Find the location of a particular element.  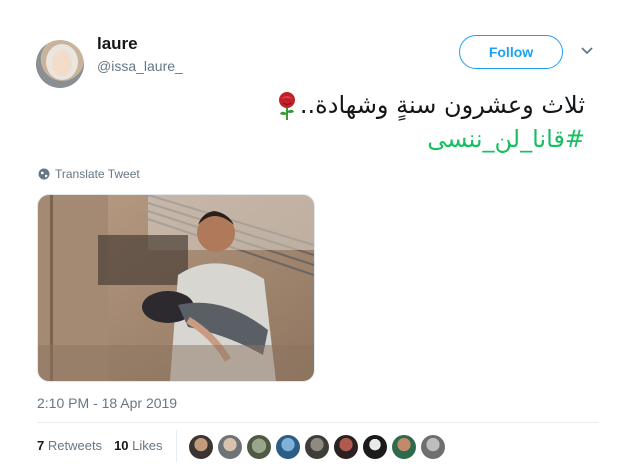

tweet-text: ثلاث وعشرون سنةٍ وشهادة.. #قانا_لن_ننسى is located at coordinates (315, 122).